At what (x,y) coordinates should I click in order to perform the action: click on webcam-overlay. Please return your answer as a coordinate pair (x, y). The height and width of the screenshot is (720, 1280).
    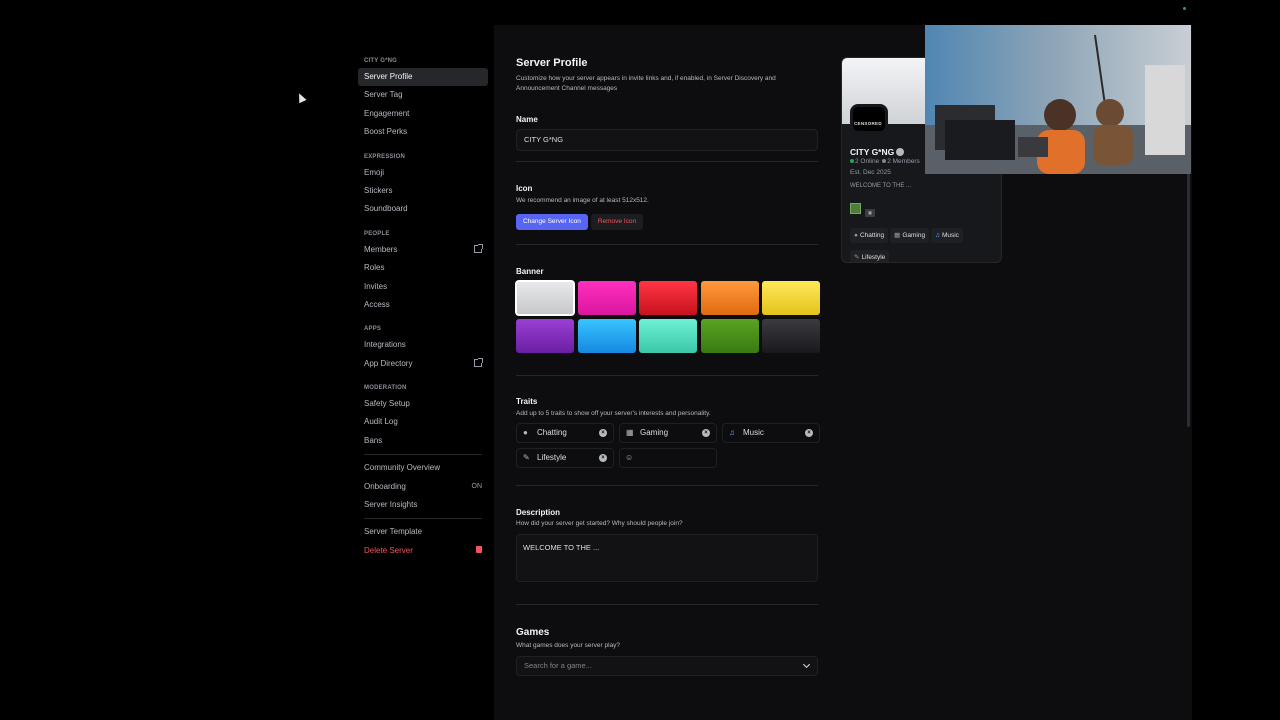
    Looking at the image, I should click on (1058, 99).